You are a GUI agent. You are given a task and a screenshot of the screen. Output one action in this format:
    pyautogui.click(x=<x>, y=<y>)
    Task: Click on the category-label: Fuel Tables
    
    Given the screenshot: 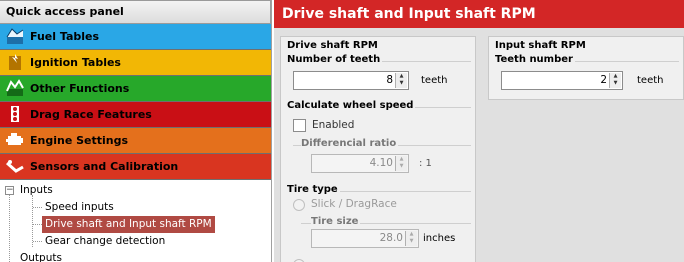 What is the action you would take?
    pyautogui.click(x=65, y=36)
    